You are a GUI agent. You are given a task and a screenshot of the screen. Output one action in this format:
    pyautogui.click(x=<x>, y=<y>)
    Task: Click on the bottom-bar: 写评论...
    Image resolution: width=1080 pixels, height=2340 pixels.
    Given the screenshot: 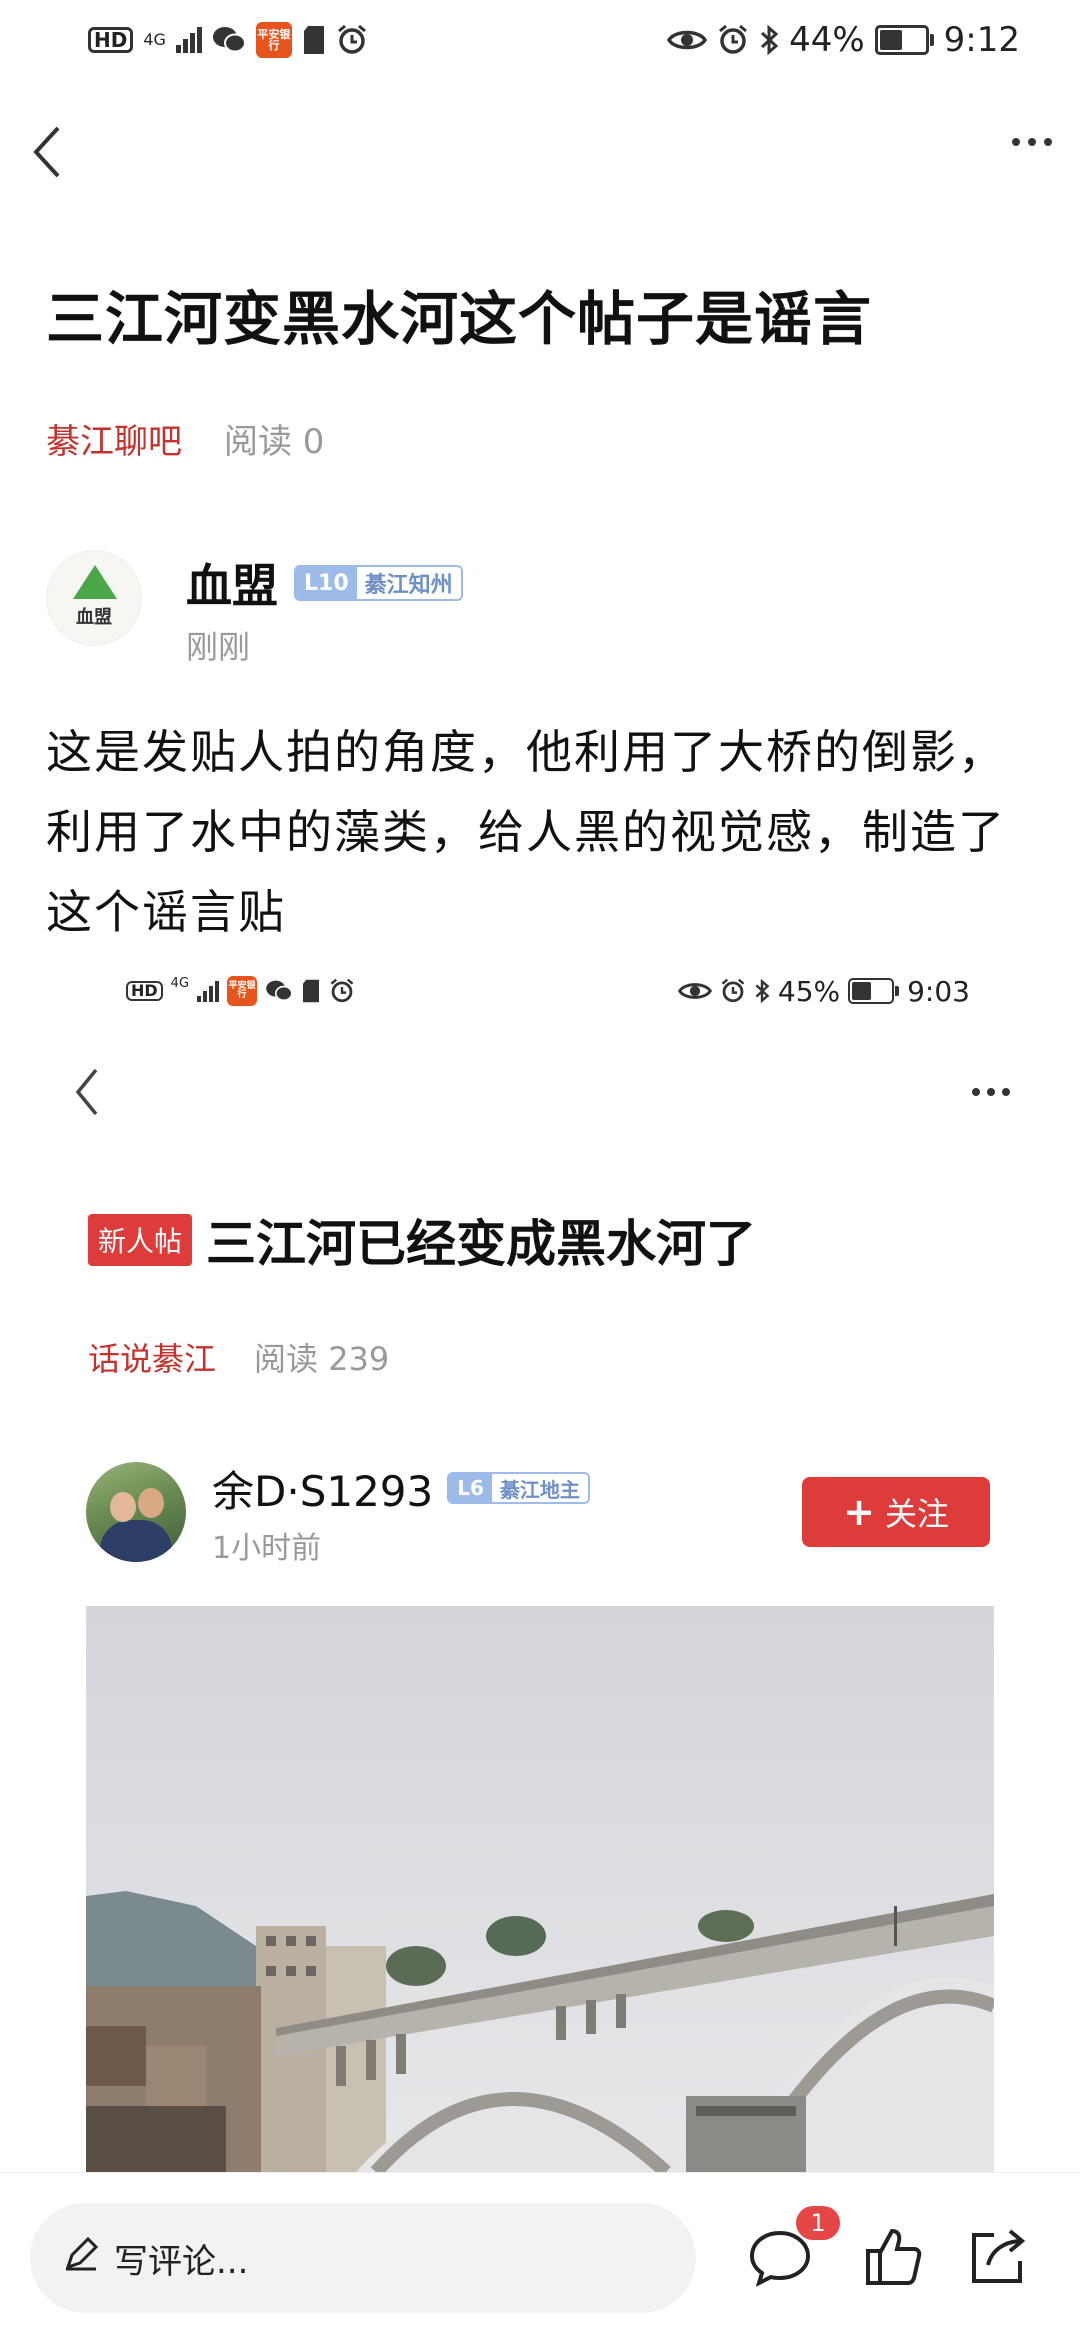 What is the action you would take?
    pyautogui.click(x=540, y=2256)
    